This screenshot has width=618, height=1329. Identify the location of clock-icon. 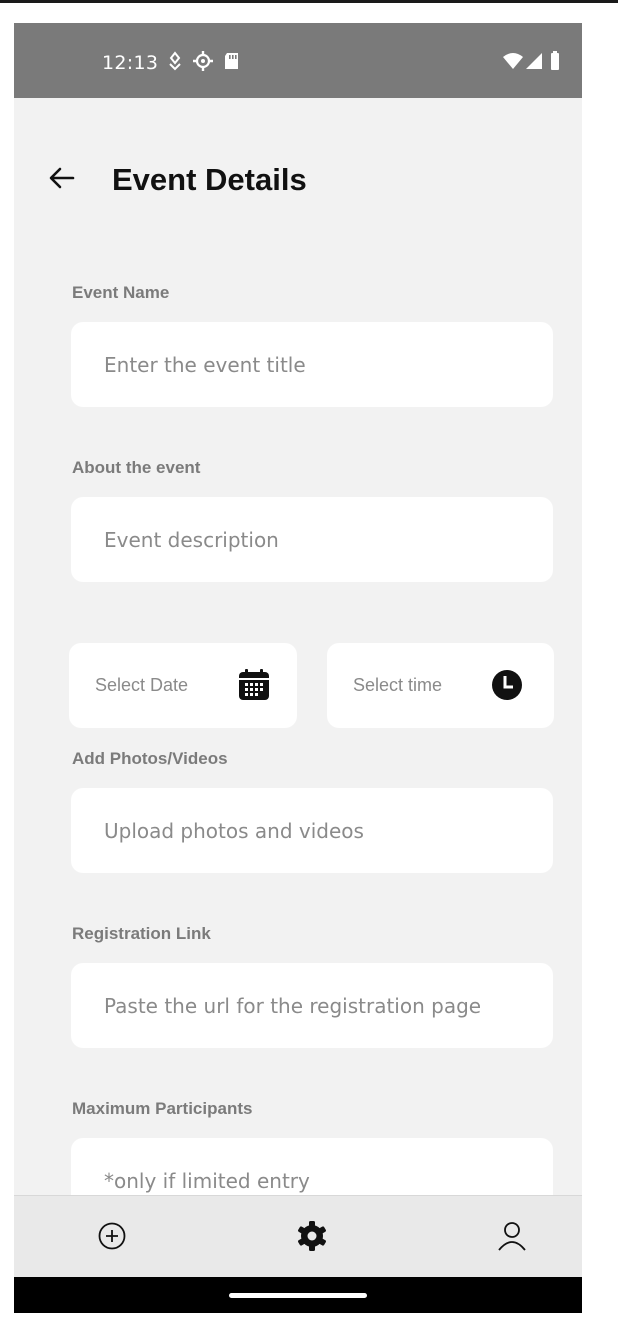
(507, 685).